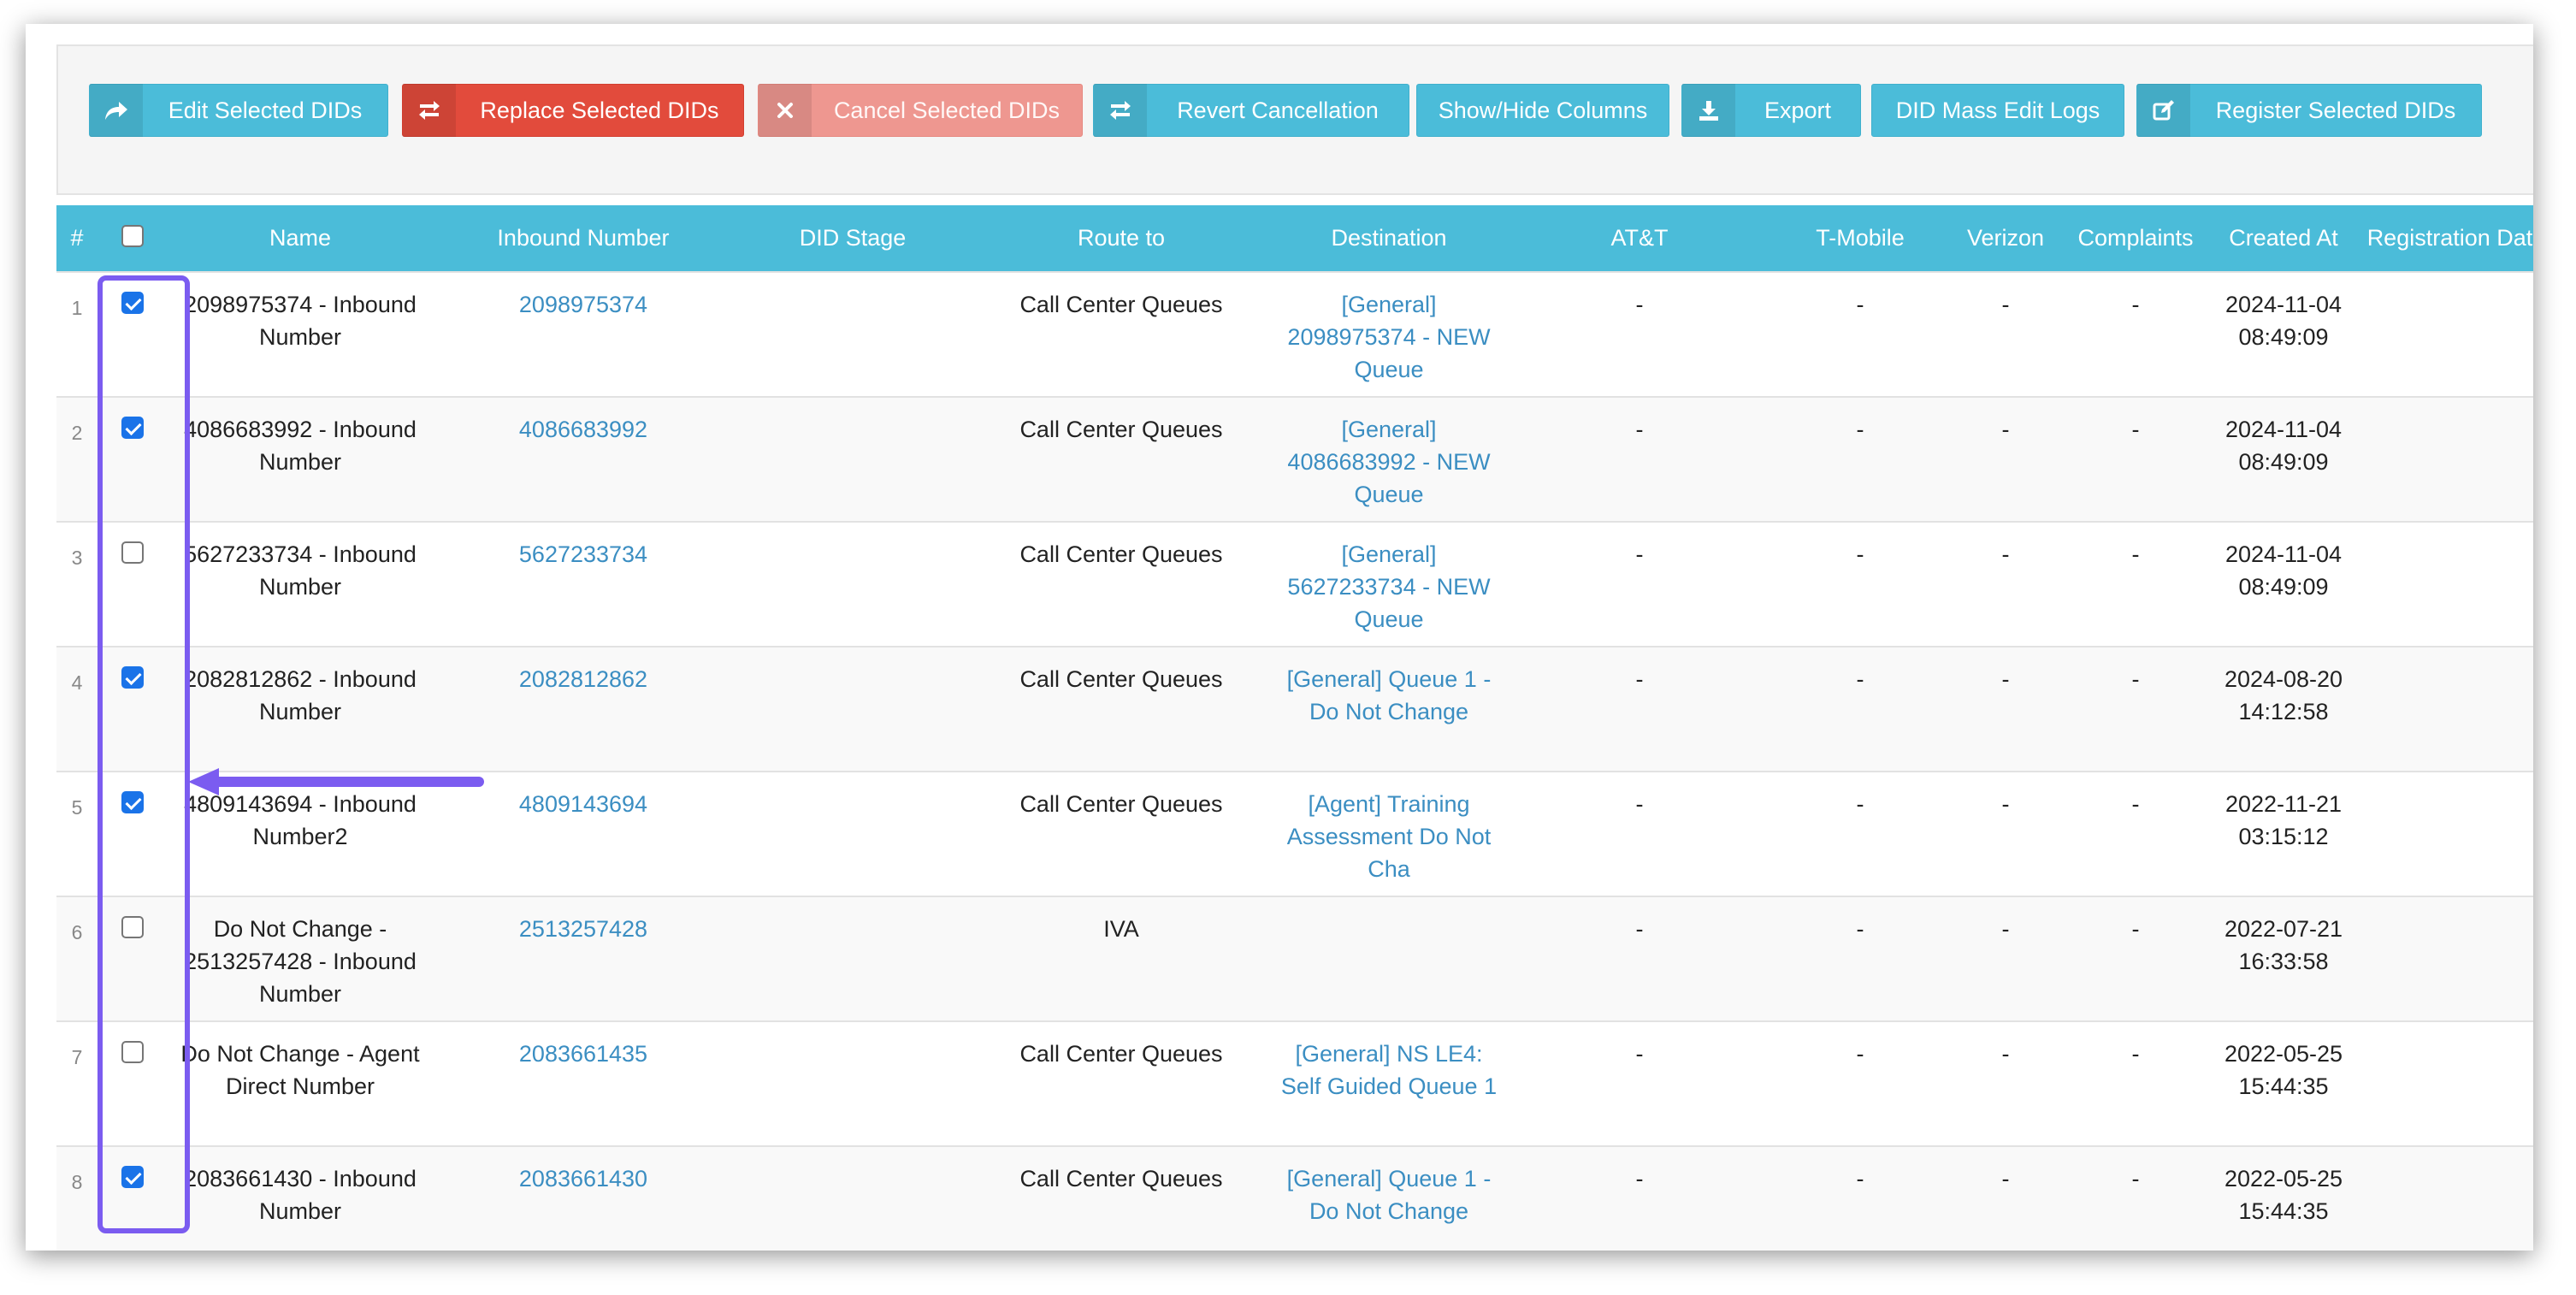  I want to click on destination-link: [General] 2098975374 - NEW Queue, so click(1388, 337).